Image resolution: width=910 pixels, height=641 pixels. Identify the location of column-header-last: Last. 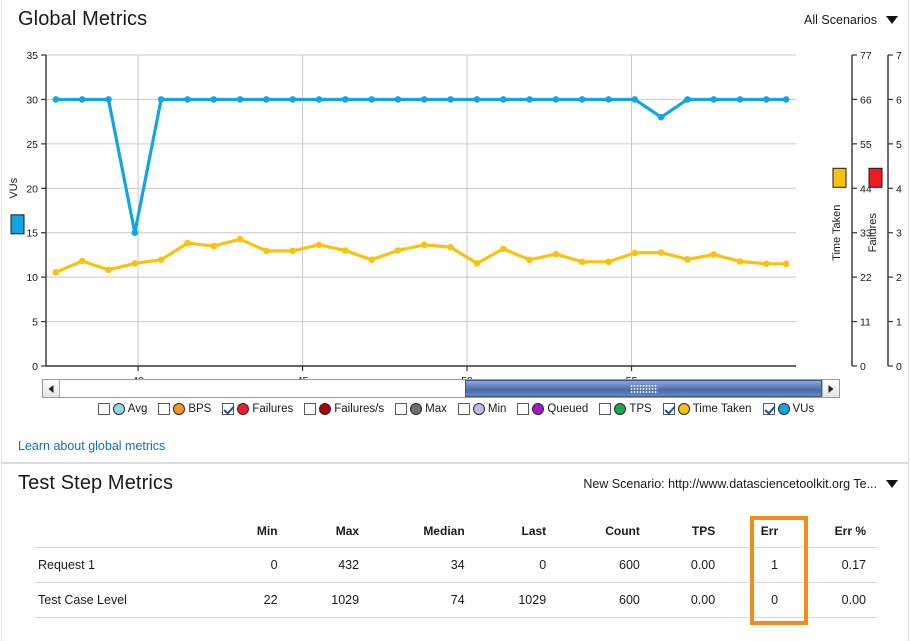
(517, 534).